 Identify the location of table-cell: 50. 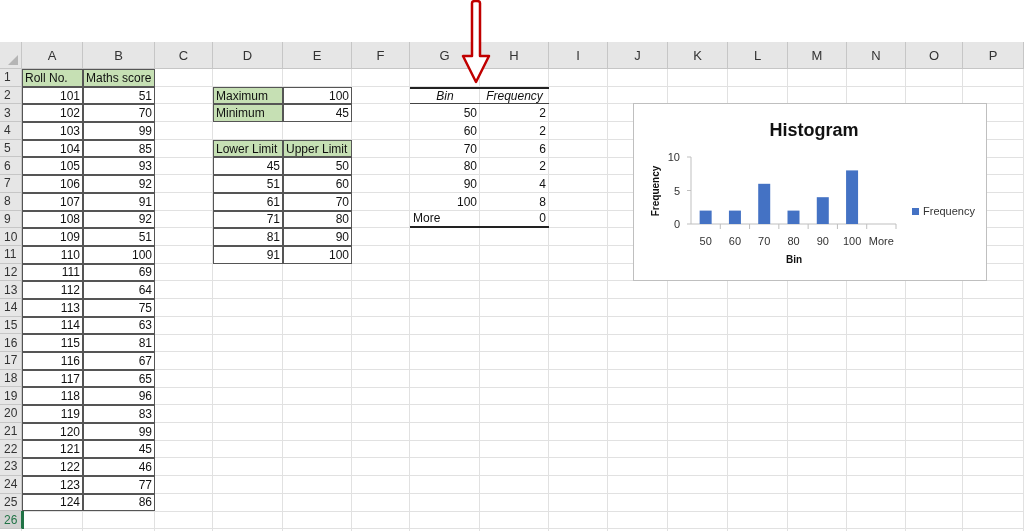
(317, 166).